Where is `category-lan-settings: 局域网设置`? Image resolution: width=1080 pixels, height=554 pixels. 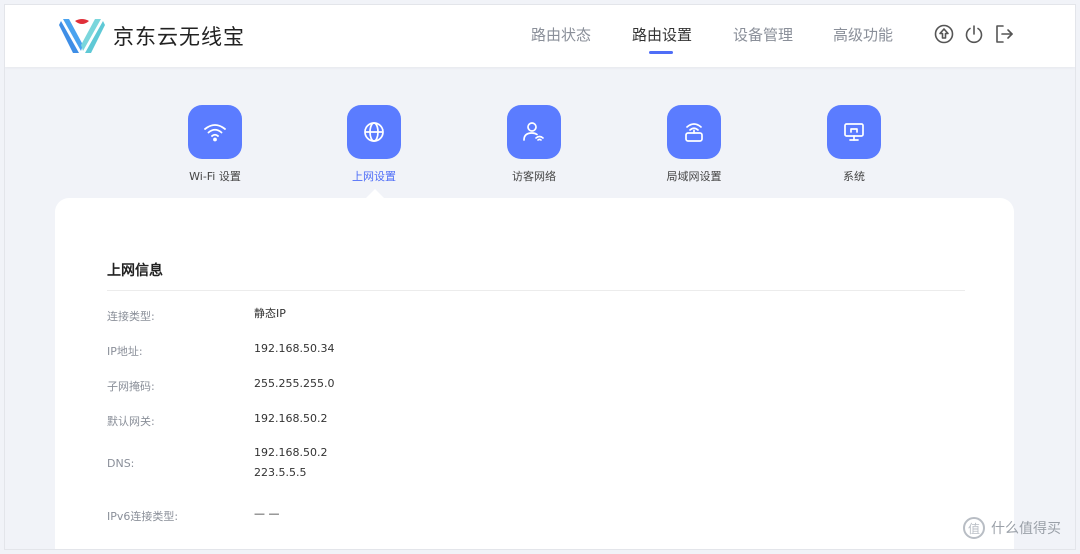
category-lan-settings: 局域网设置 is located at coordinates (694, 144).